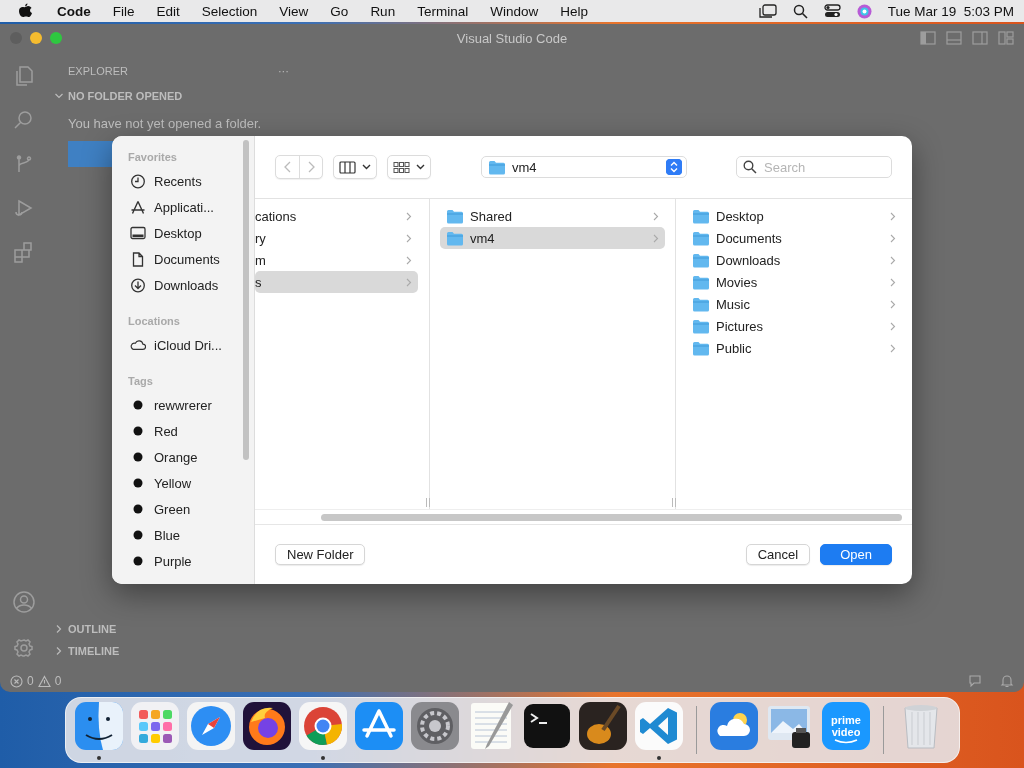 The width and height of the screenshot is (1024, 768). I want to click on sidebar-scrollbar, so click(246, 300).